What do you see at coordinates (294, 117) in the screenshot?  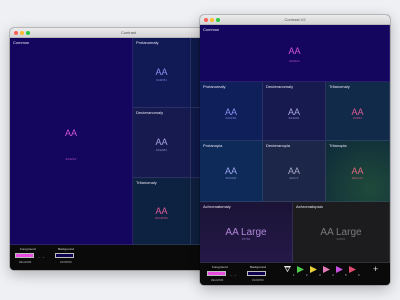 I see `sample-hex: #A3A91` at bounding box center [294, 117].